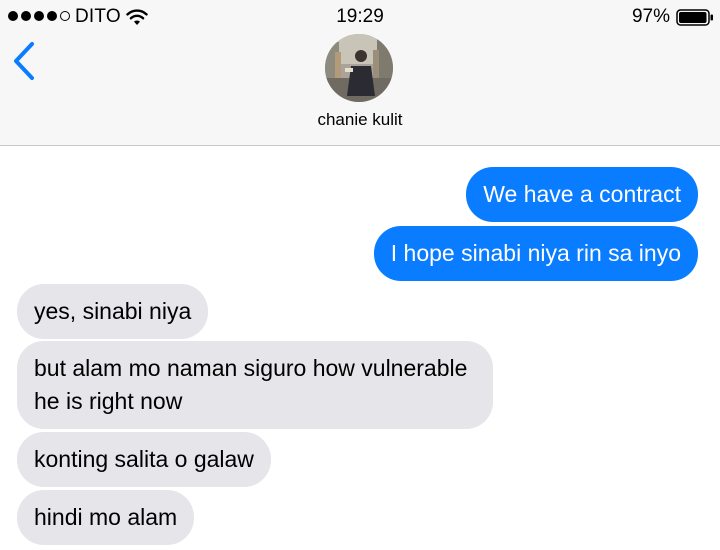 The image size is (720, 550). I want to click on message-bubble-received: hindi mo alam, so click(106, 517).